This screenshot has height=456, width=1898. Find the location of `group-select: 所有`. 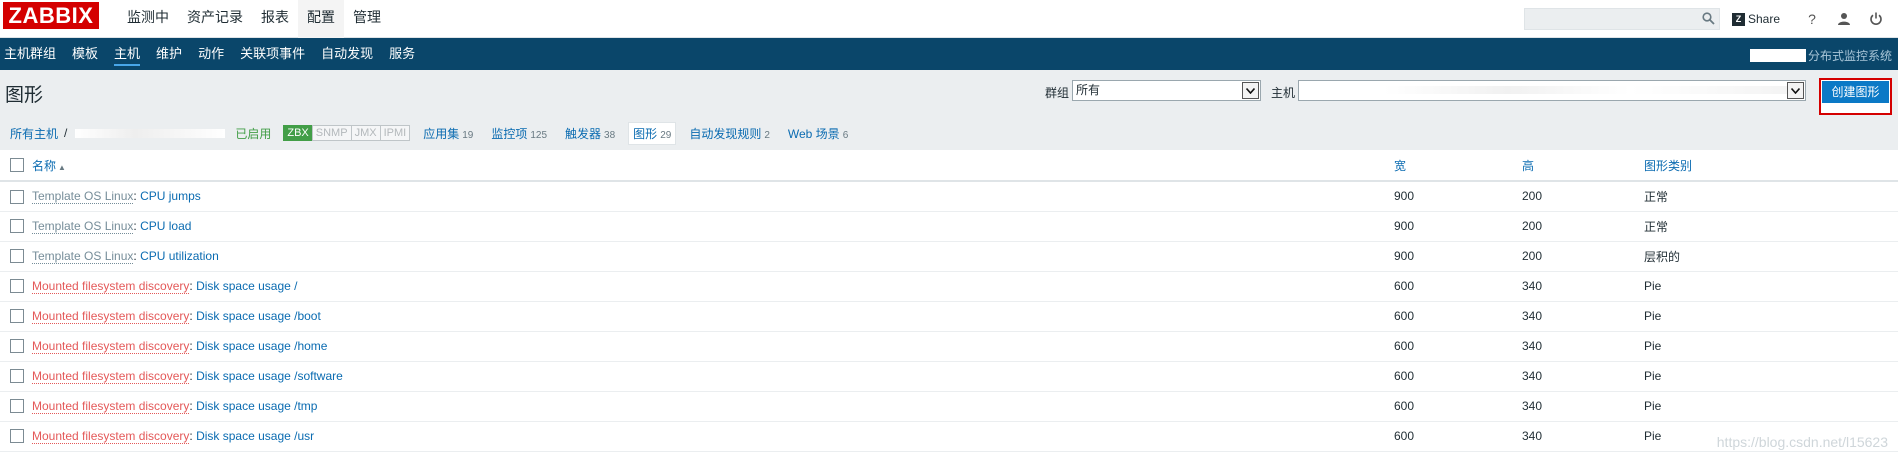

group-select: 所有 is located at coordinates (1166, 90).